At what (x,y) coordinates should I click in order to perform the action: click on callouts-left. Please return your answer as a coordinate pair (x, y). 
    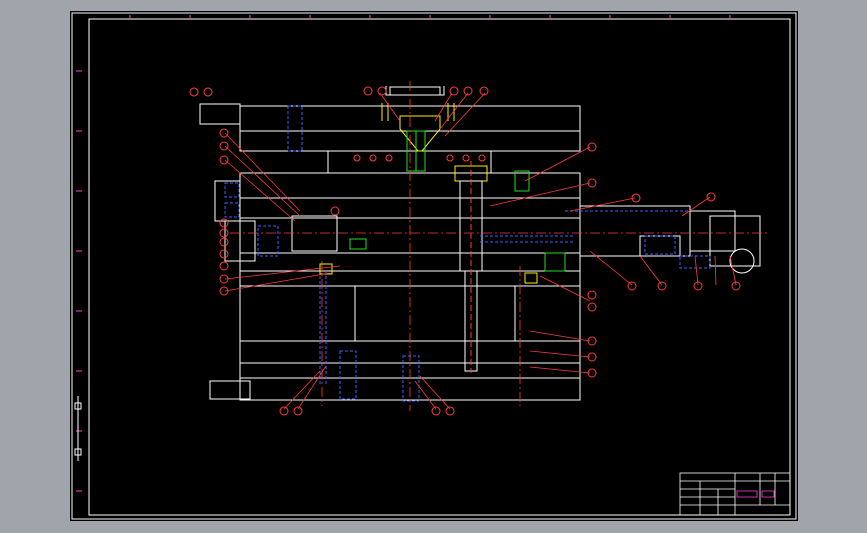
    Looking at the image, I should click on (264, 191).